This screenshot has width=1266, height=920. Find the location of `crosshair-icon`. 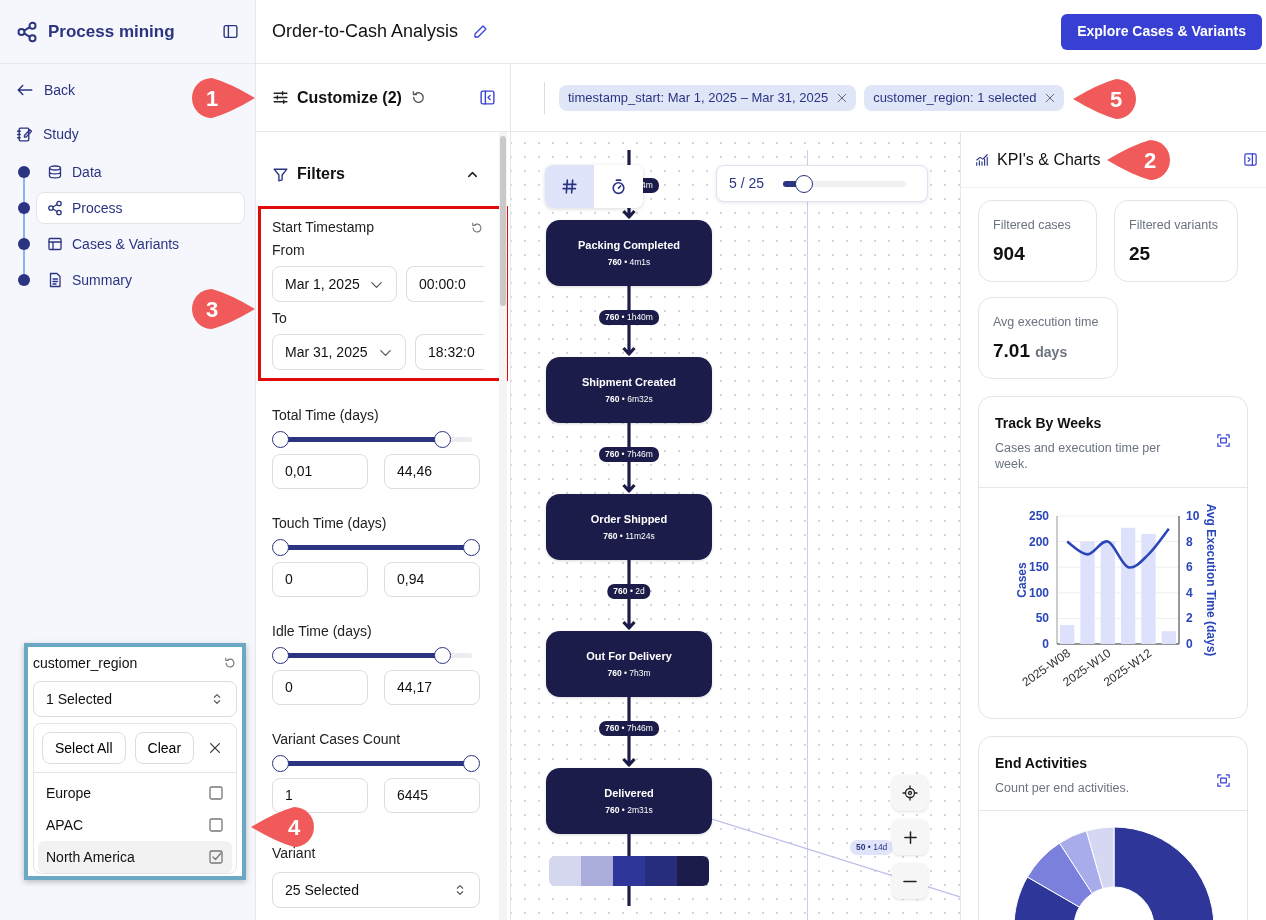

crosshair-icon is located at coordinates (910, 793).